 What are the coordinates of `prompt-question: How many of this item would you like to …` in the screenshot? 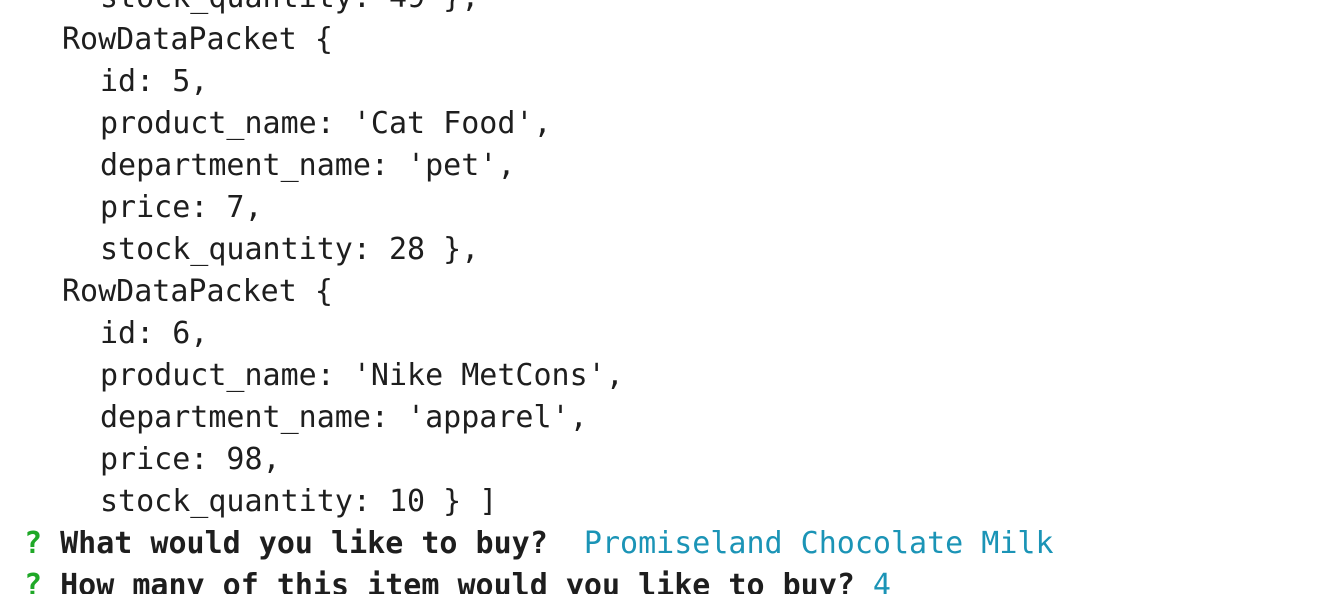 It's located at (457, 581).